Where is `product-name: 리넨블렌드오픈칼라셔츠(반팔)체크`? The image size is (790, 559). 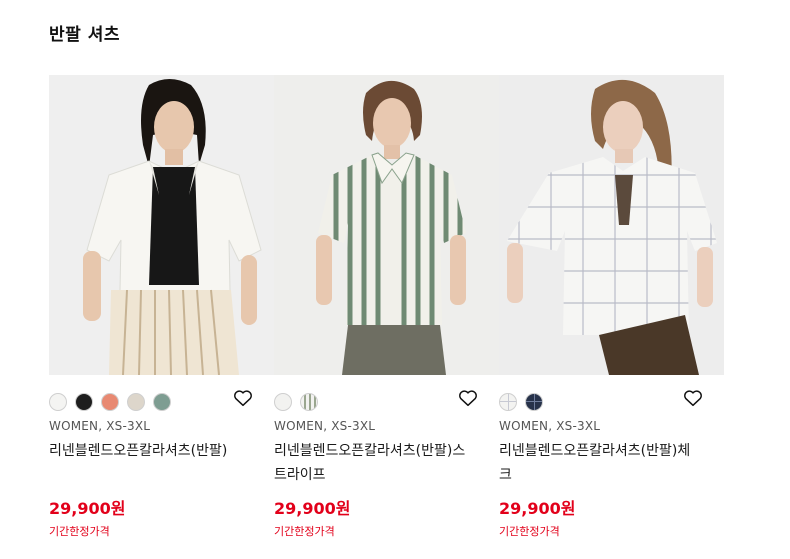
product-name: 리넨블렌드오픈칼라셔츠(반팔)체크 is located at coordinates (599, 463).